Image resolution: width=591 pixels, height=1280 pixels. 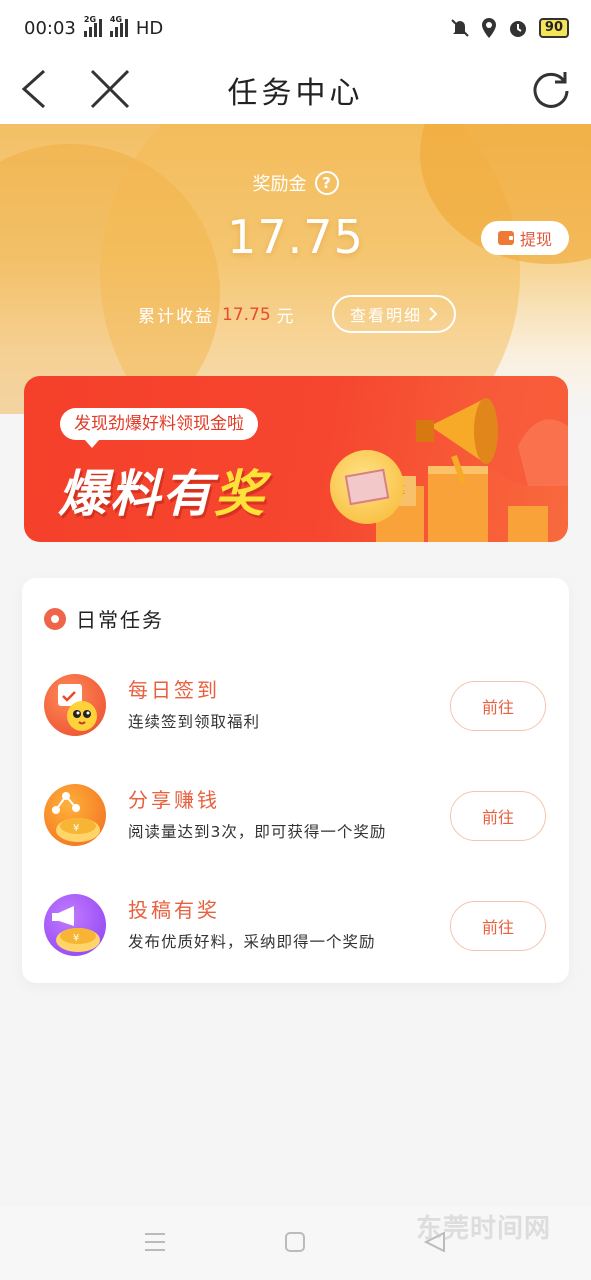 What do you see at coordinates (472, 459) in the screenshot?
I see `megaphone-illustration: ¥` at bounding box center [472, 459].